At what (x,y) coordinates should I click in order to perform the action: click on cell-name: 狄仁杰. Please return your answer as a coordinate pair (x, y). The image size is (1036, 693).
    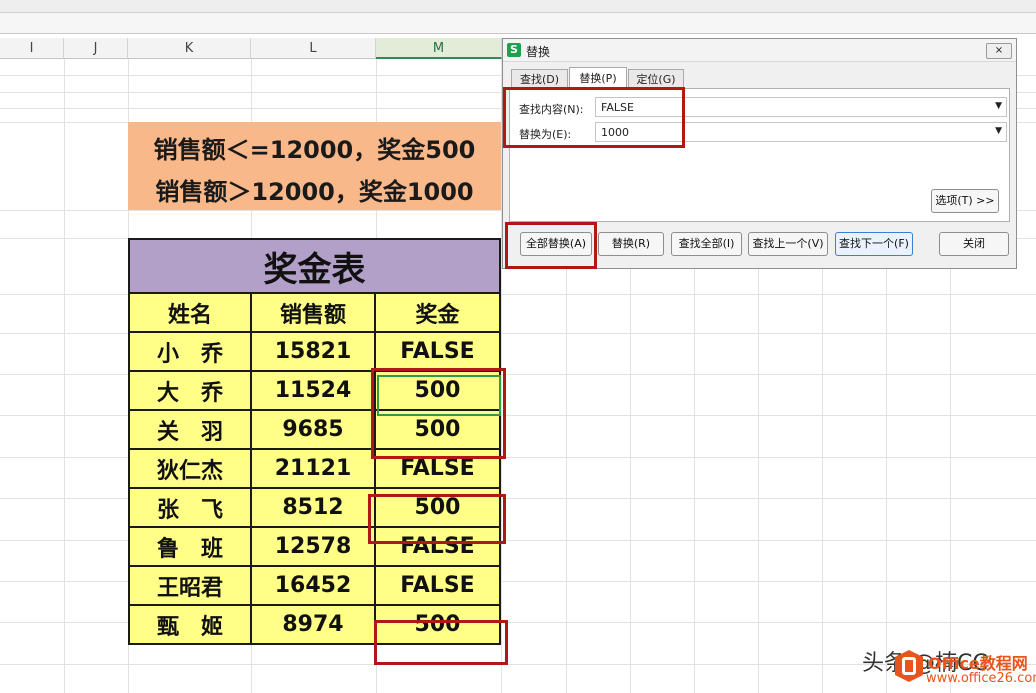
    Looking at the image, I should click on (190, 468).